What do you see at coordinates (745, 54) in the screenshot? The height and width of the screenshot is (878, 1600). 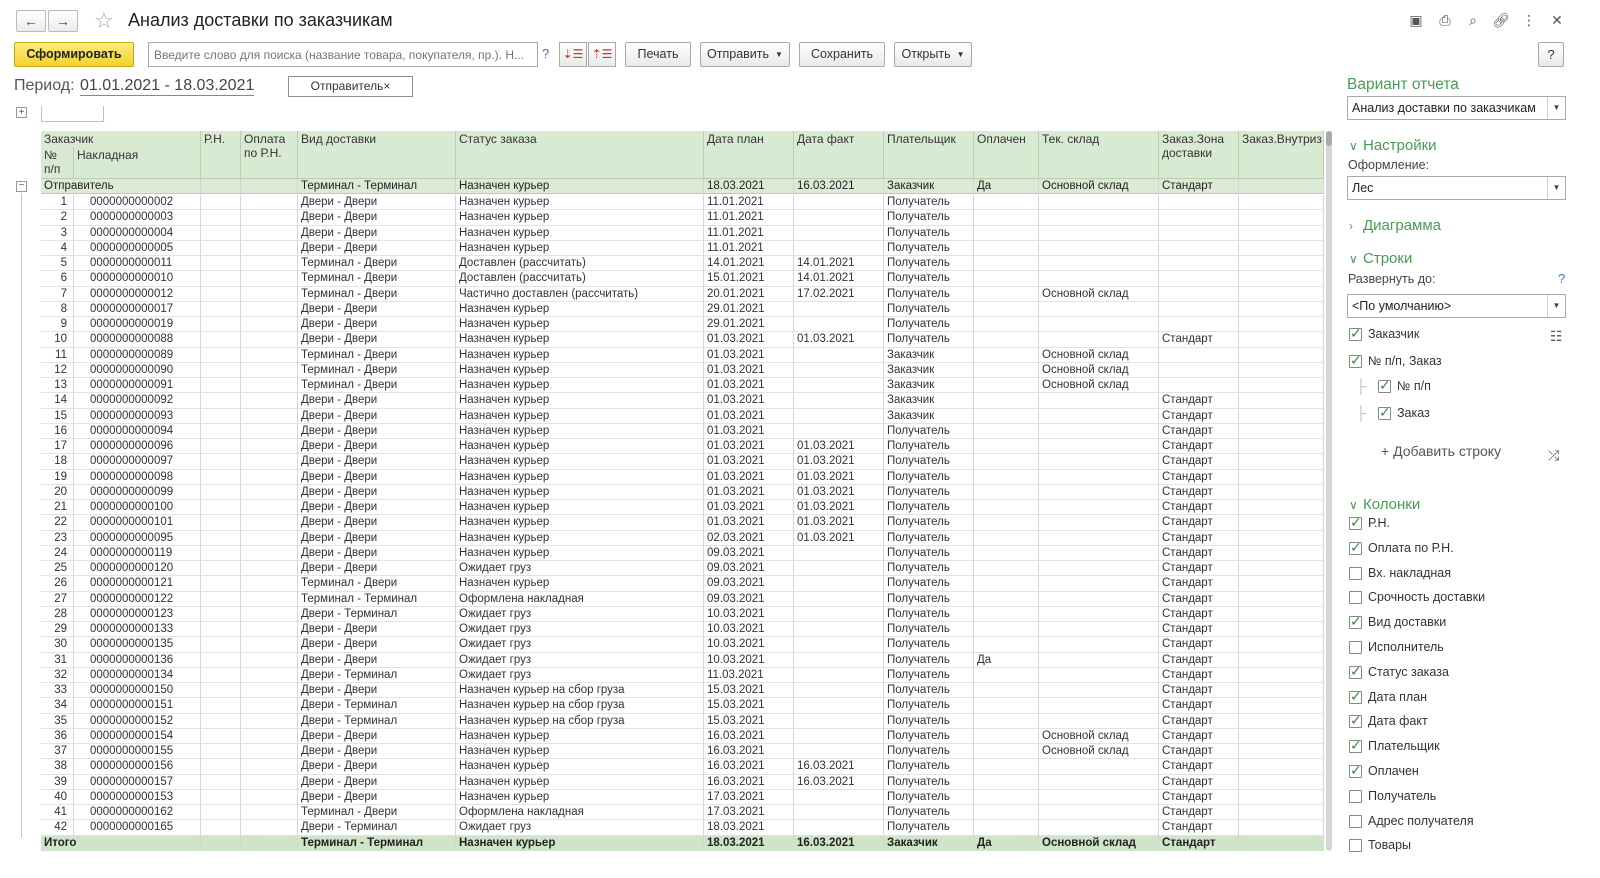 I see `send-button: Отправить ▼` at bounding box center [745, 54].